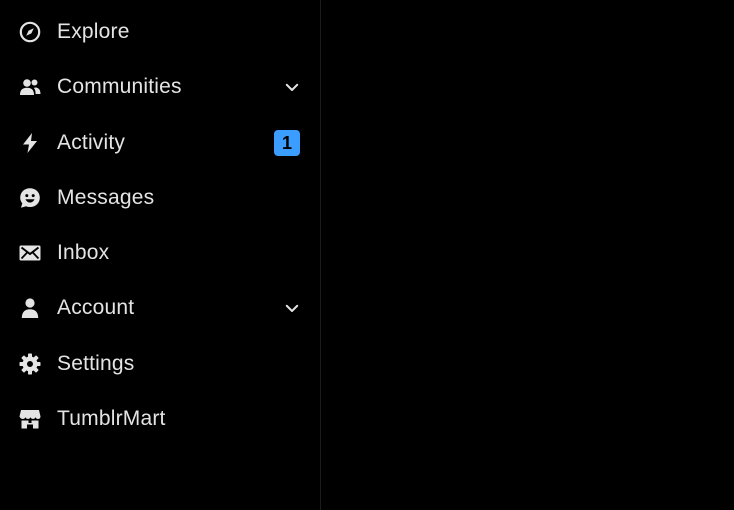 The width and height of the screenshot is (734, 510). Describe the element at coordinates (106, 197) in the screenshot. I see `sidebar-item-label: Messages` at that location.